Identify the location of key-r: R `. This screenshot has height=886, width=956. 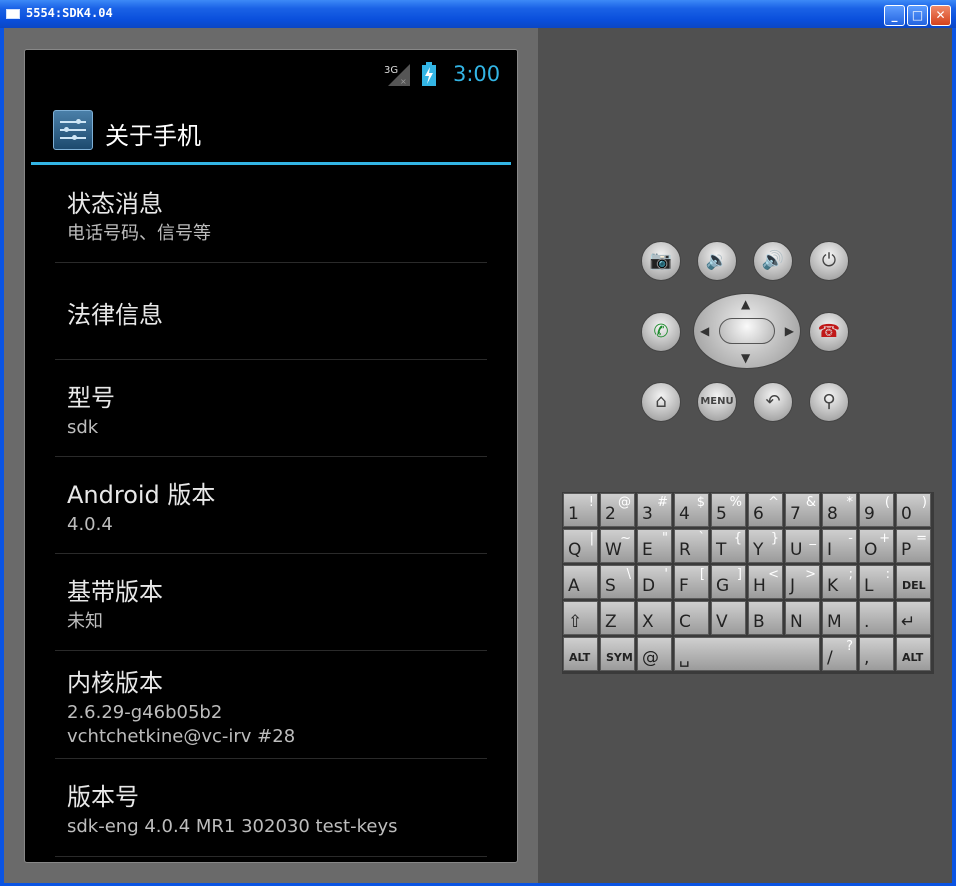
(691, 546).